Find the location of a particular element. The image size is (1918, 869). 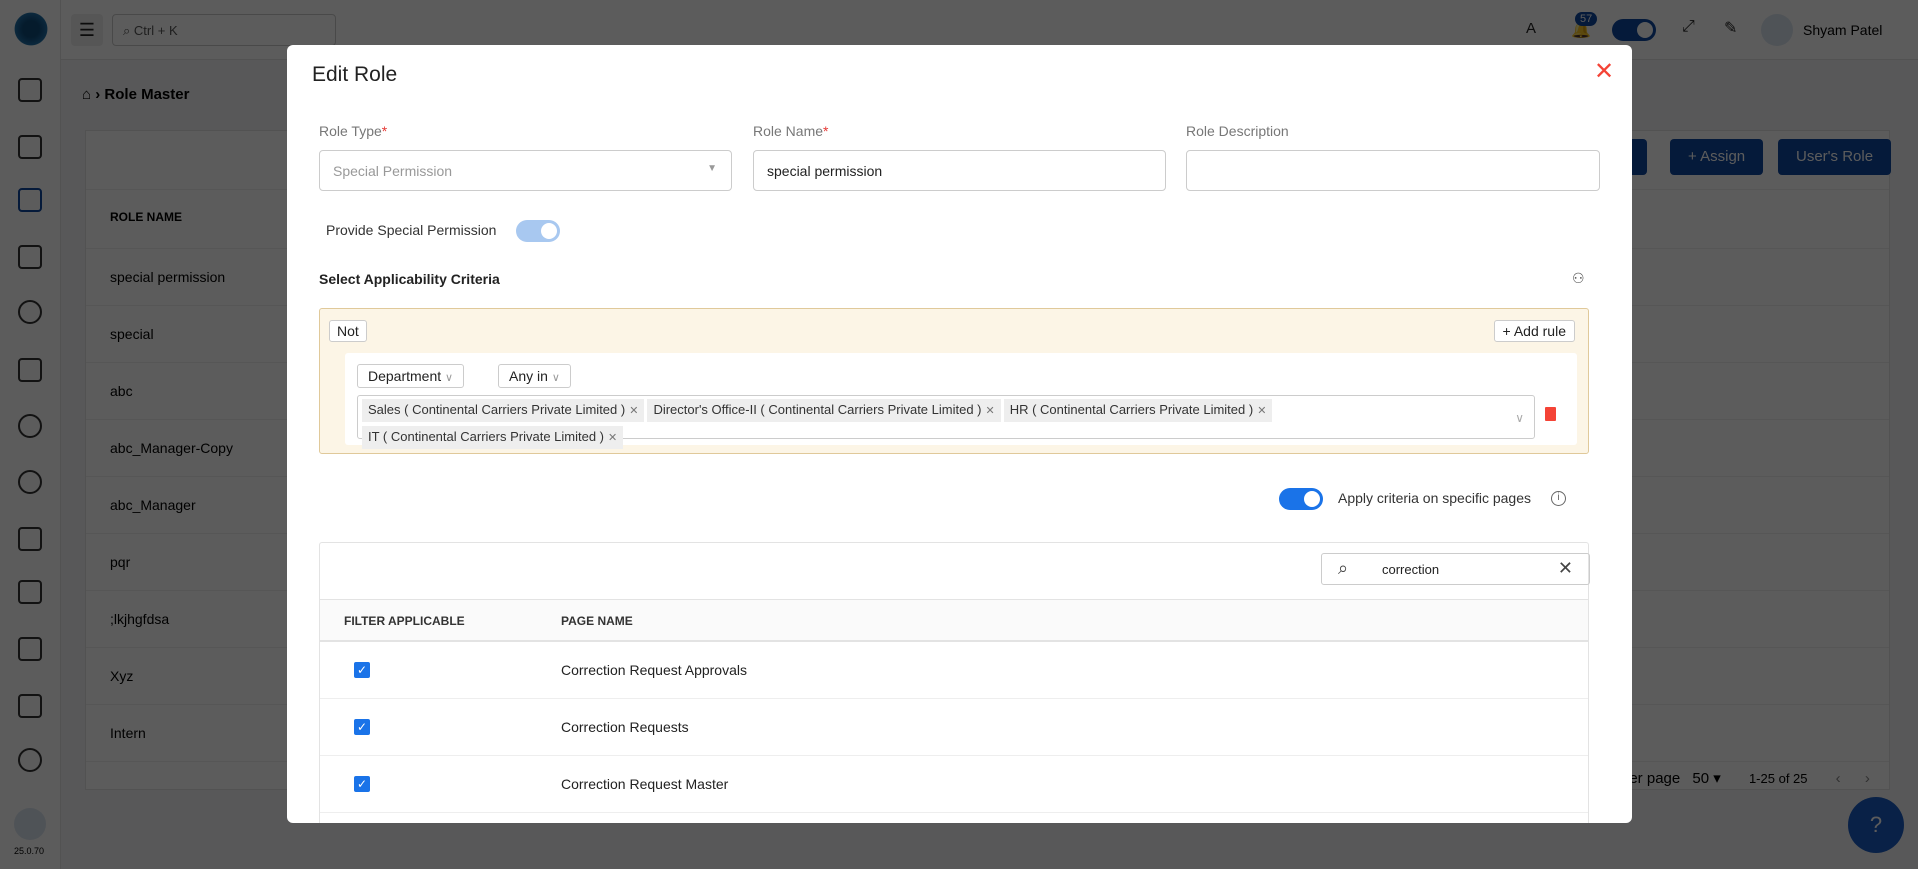

notification-badge: 57 is located at coordinates (1586, 19).